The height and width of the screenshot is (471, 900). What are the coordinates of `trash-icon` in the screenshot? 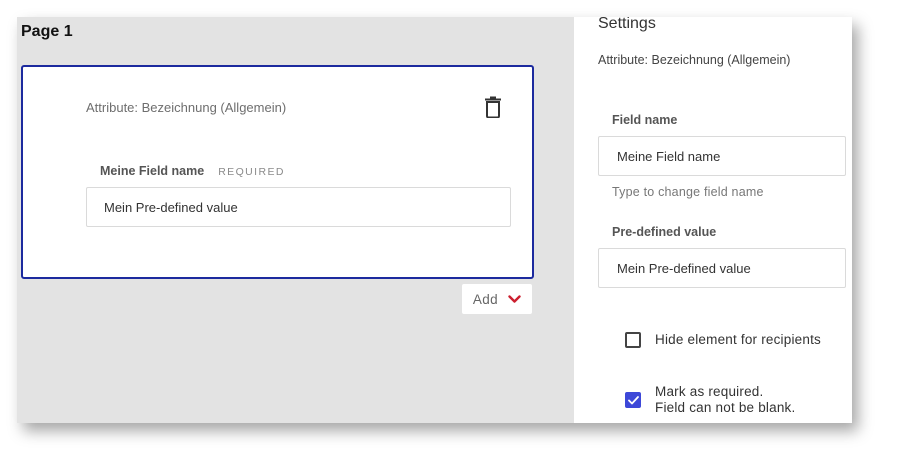 It's located at (493, 107).